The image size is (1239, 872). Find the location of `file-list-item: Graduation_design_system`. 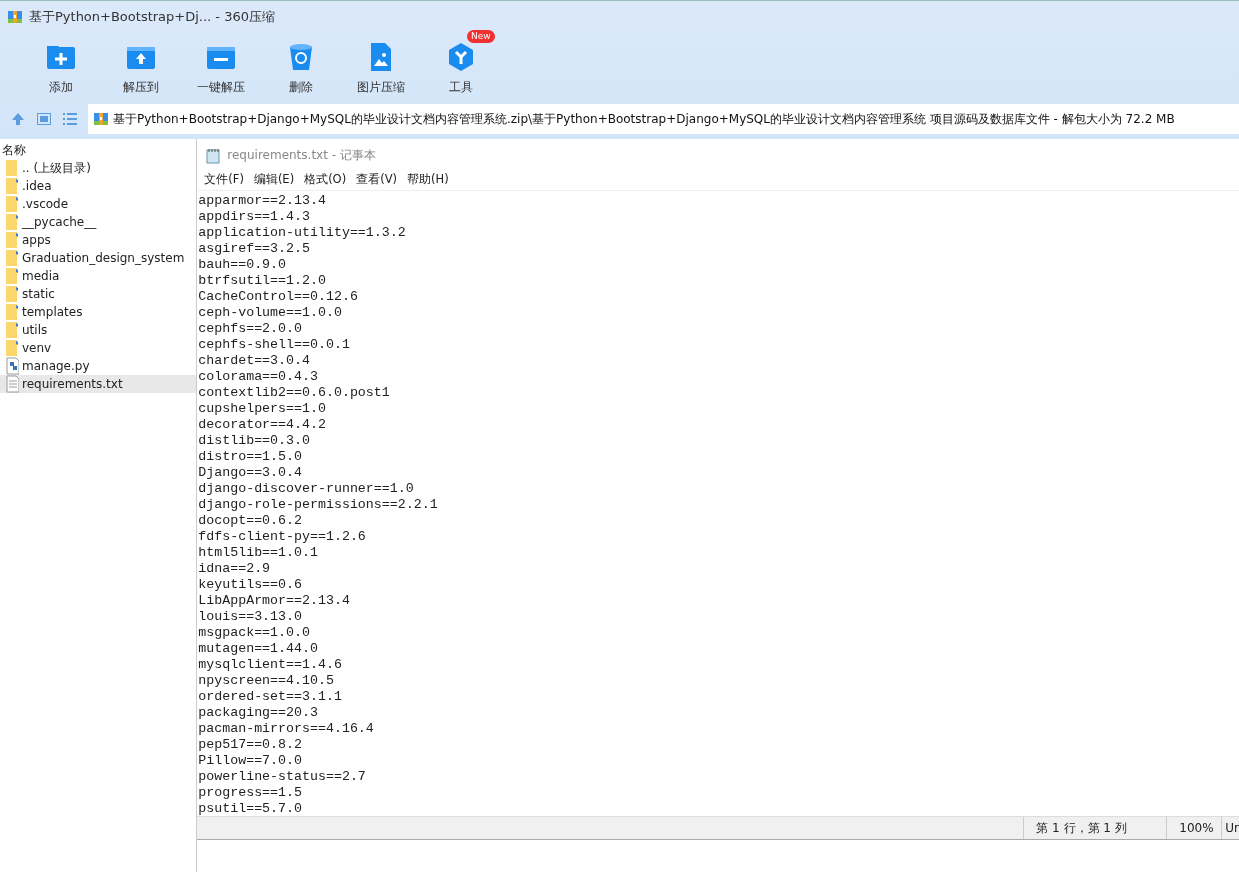

file-list-item: Graduation_design_system is located at coordinates (98, 258).